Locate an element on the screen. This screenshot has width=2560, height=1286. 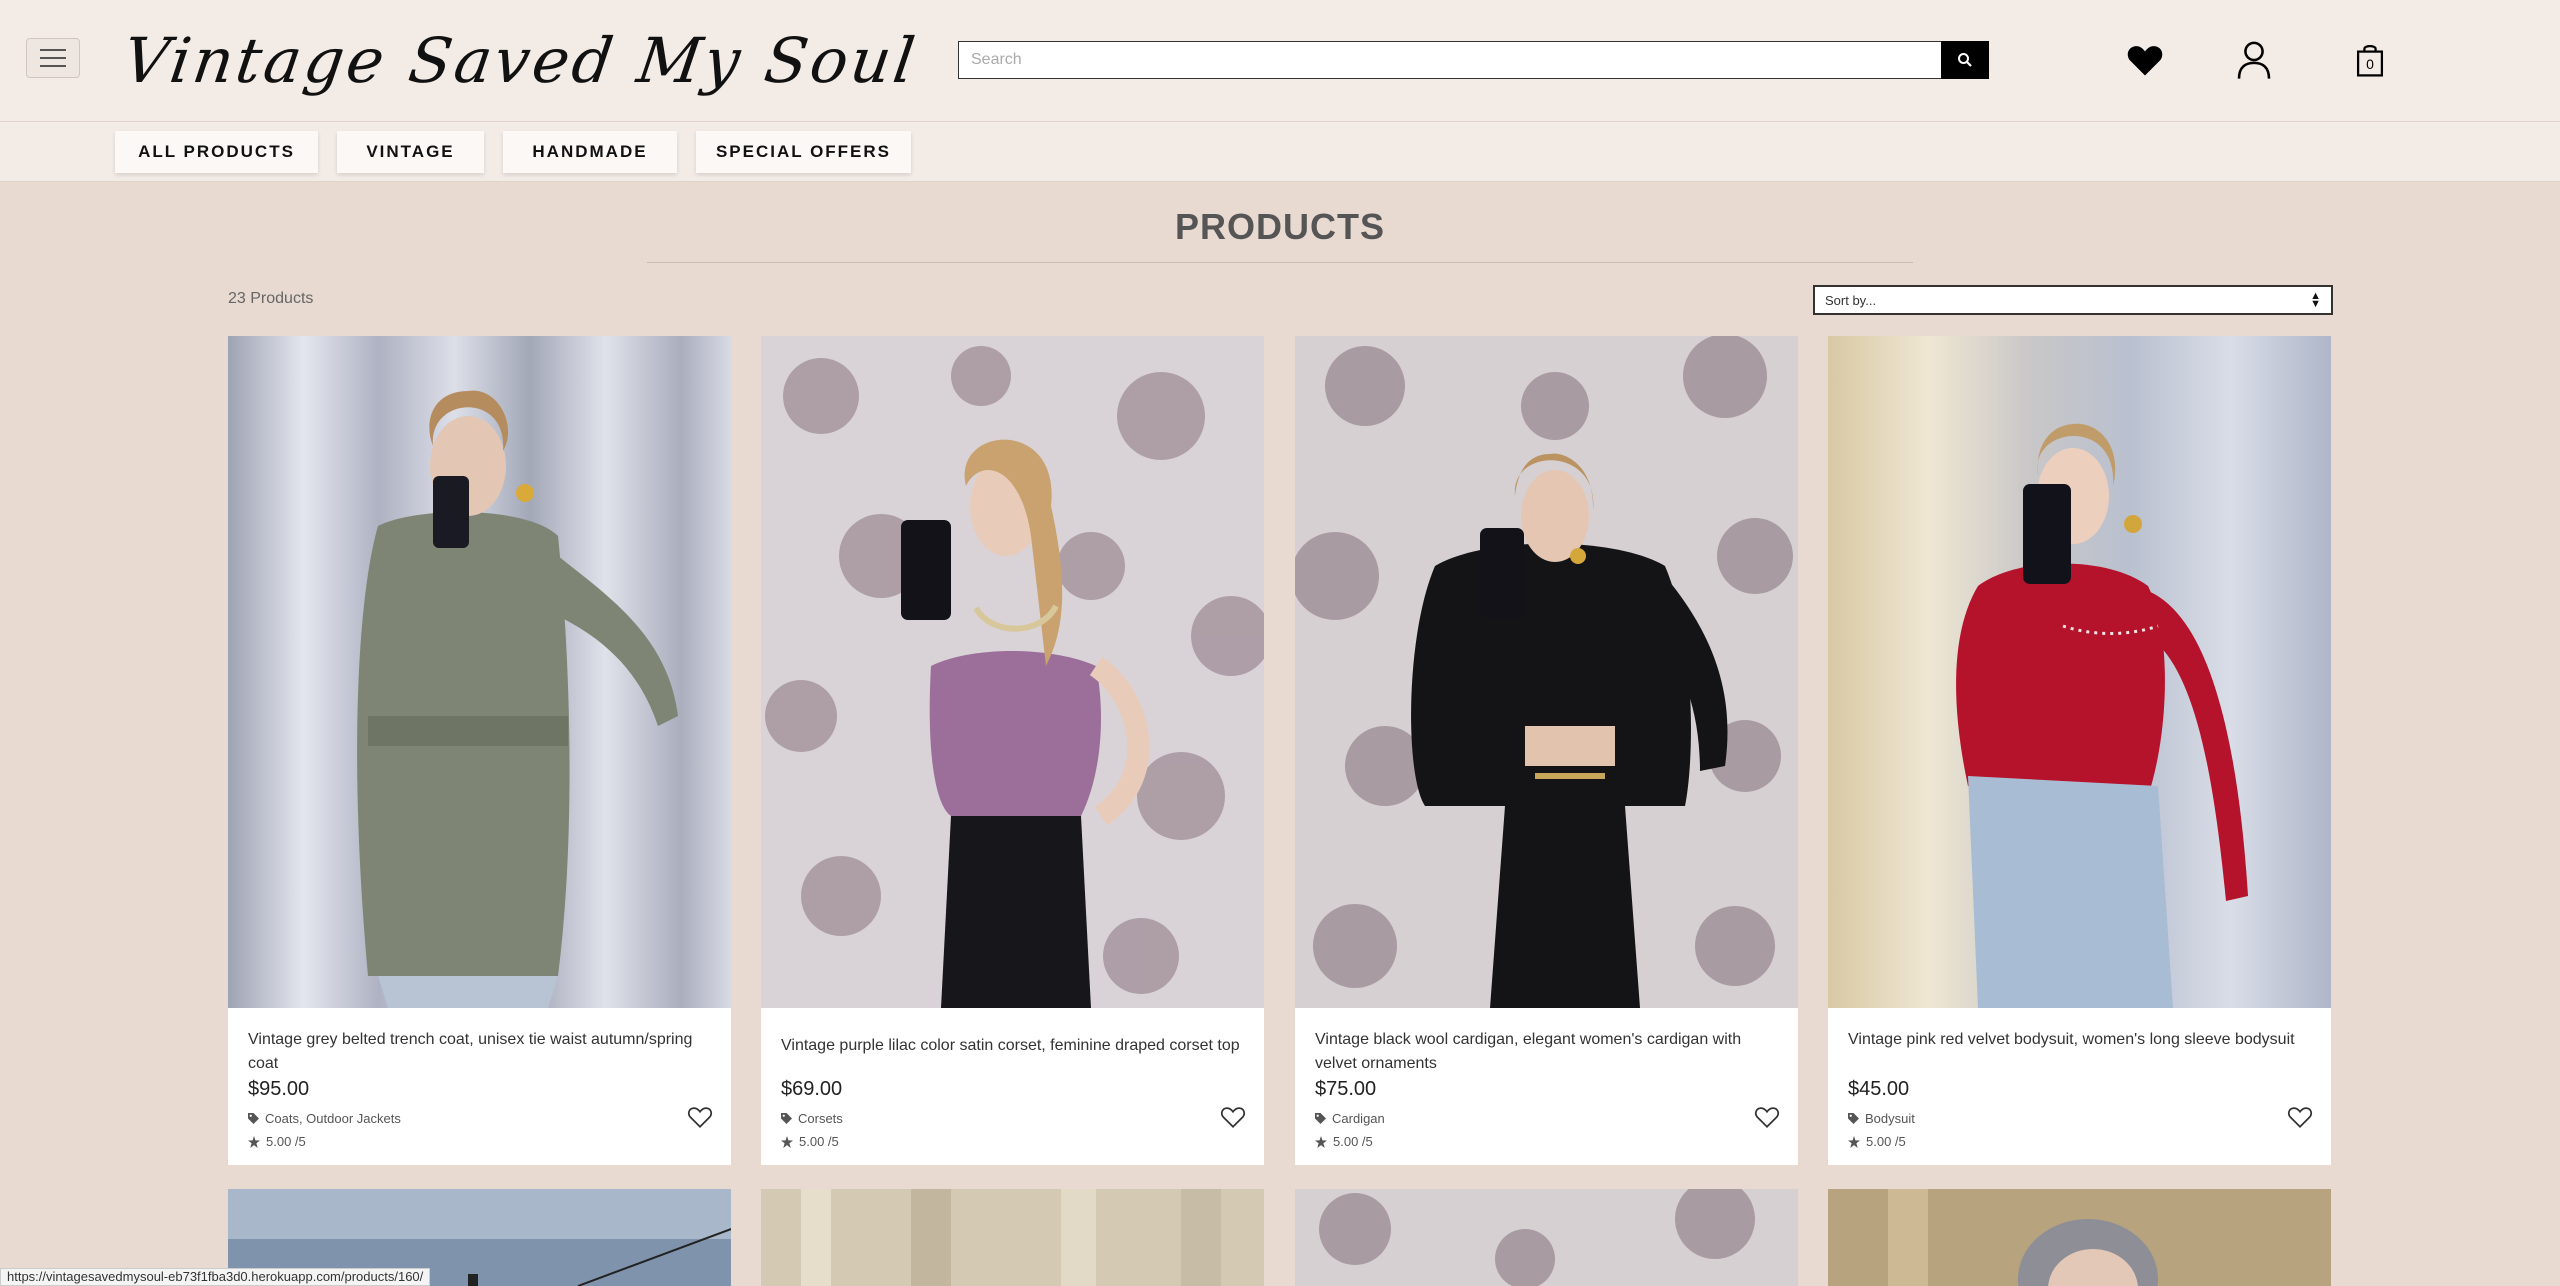
page-title: PRODUCTS is located at coordinates (1279, 226).